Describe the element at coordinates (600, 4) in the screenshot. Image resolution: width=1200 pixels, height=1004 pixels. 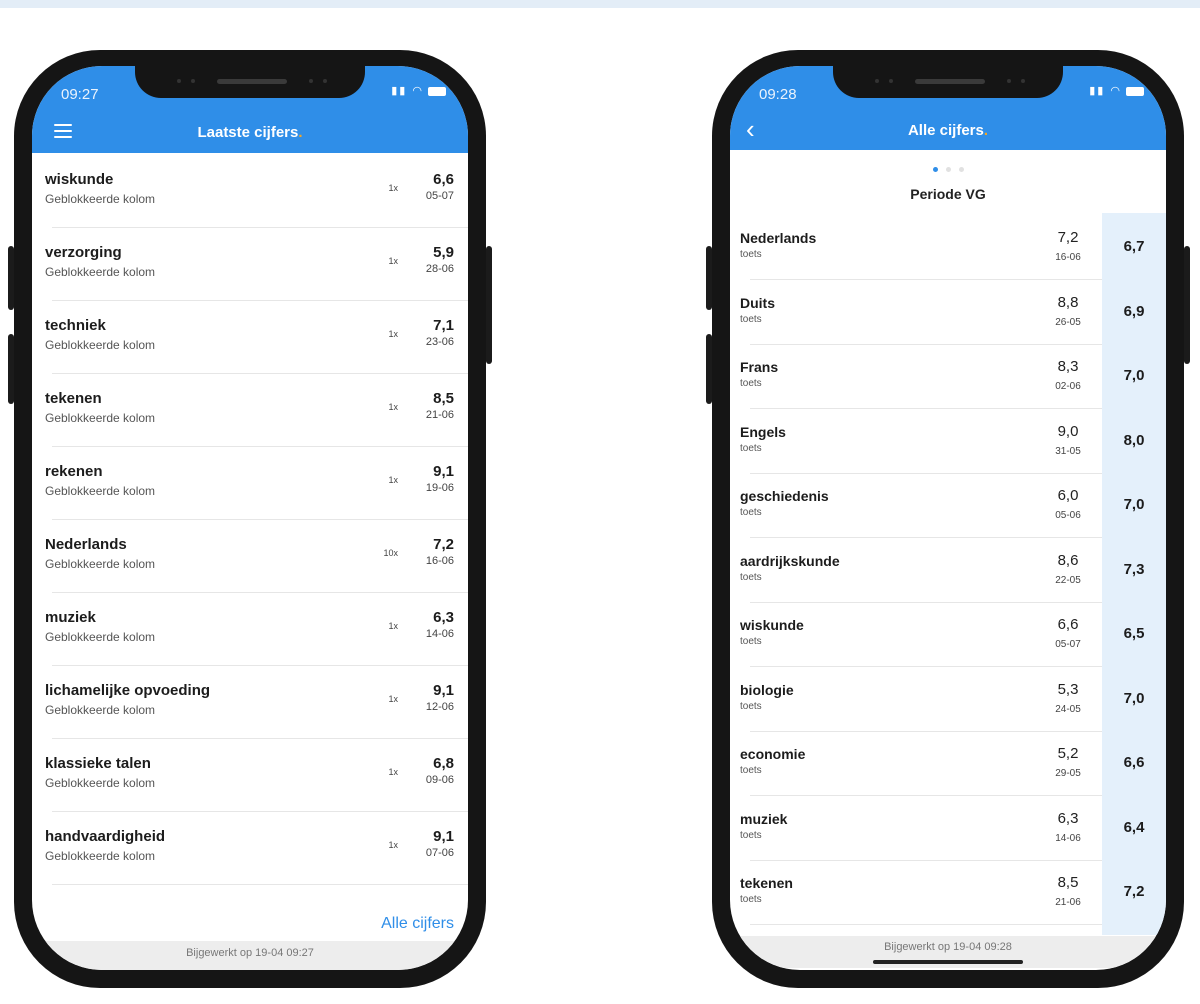
I see `top-band` at that location.